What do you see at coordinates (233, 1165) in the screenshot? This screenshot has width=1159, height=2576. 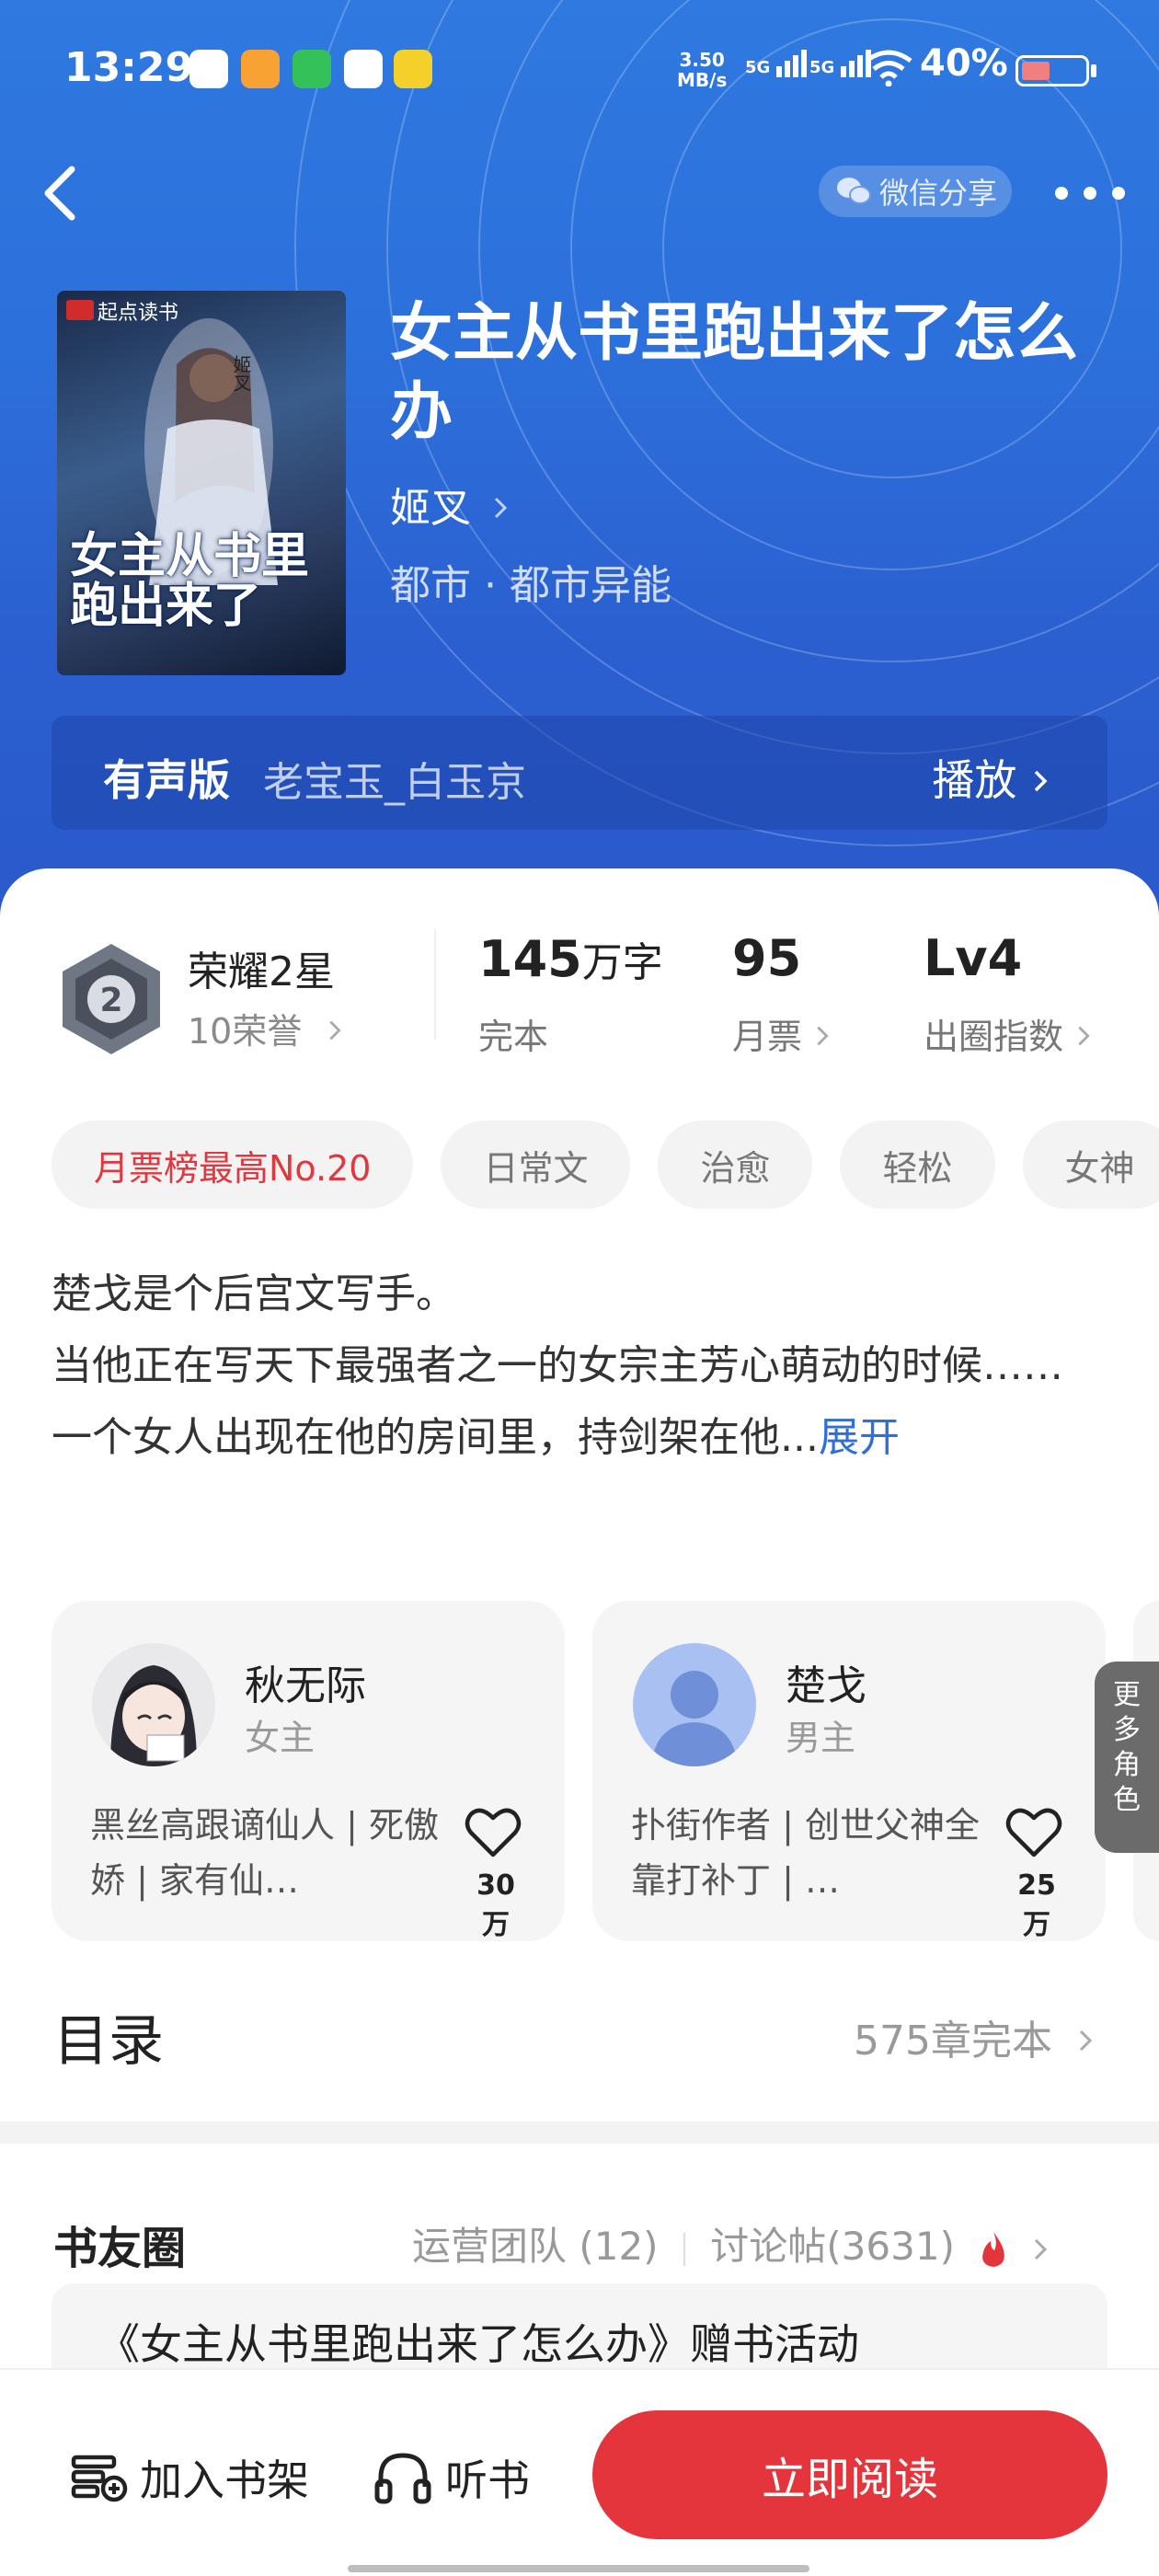 I see `tag-chip: 月票榜最高No.20` at bounding box center [233, 1165].